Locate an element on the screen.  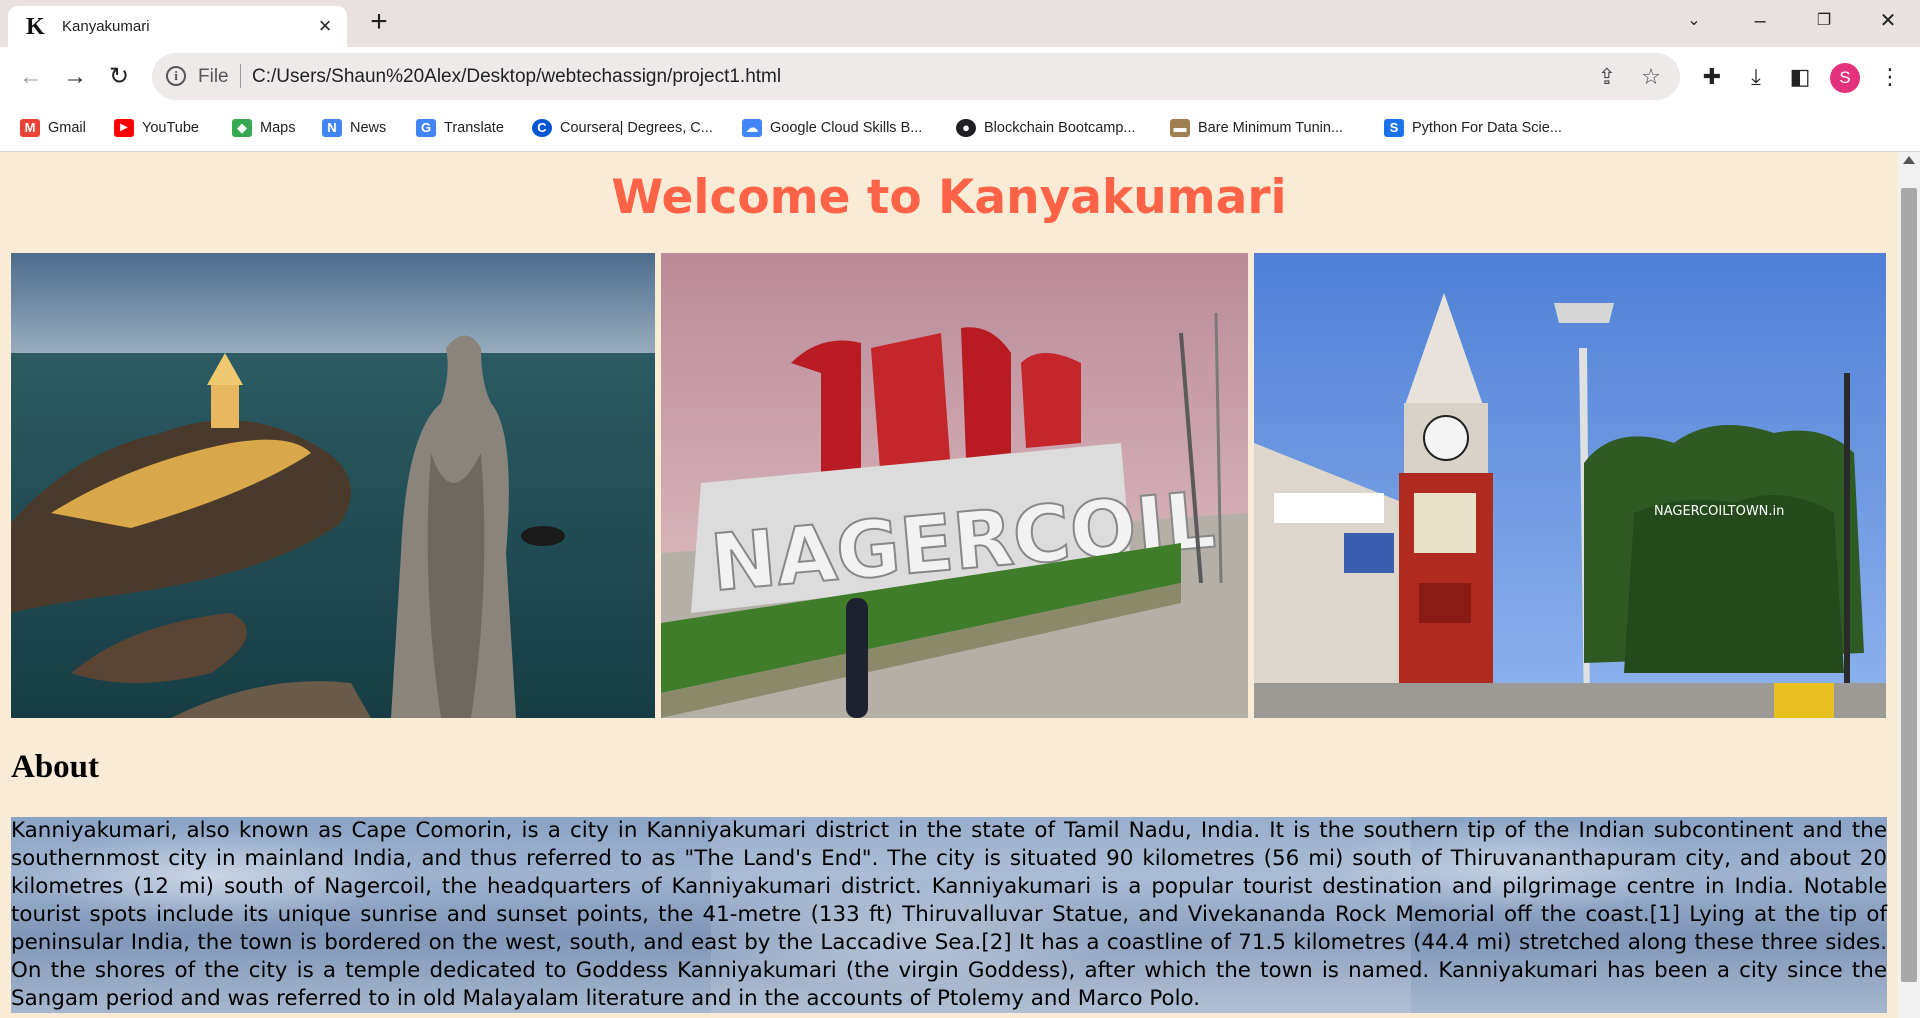
bare-minimum-icon: ▬ is located at coordinates (1180, 128).